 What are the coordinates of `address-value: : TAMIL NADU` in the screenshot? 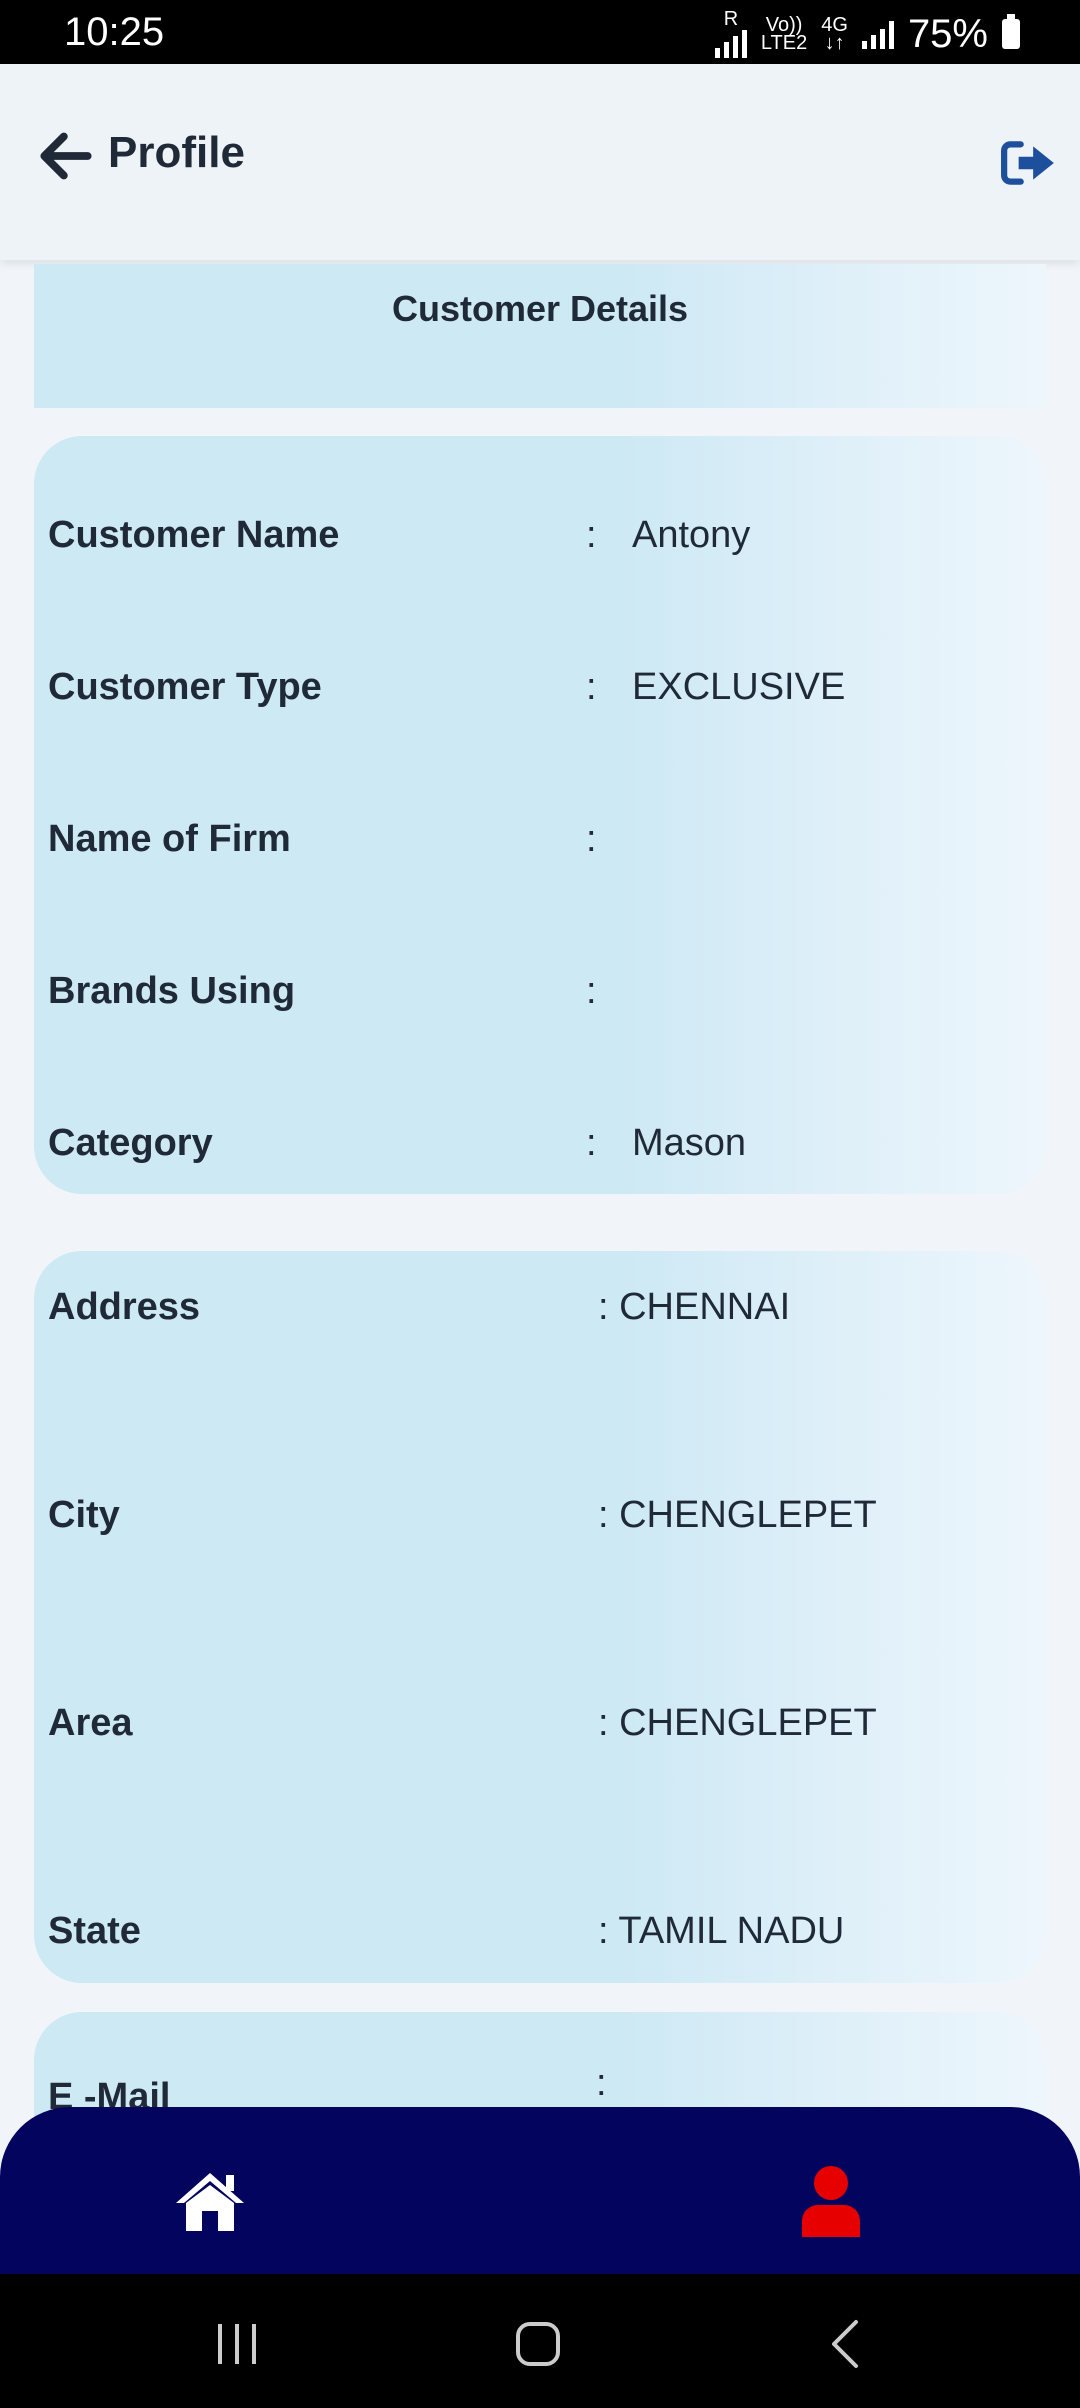 It's located at (721, 1931).